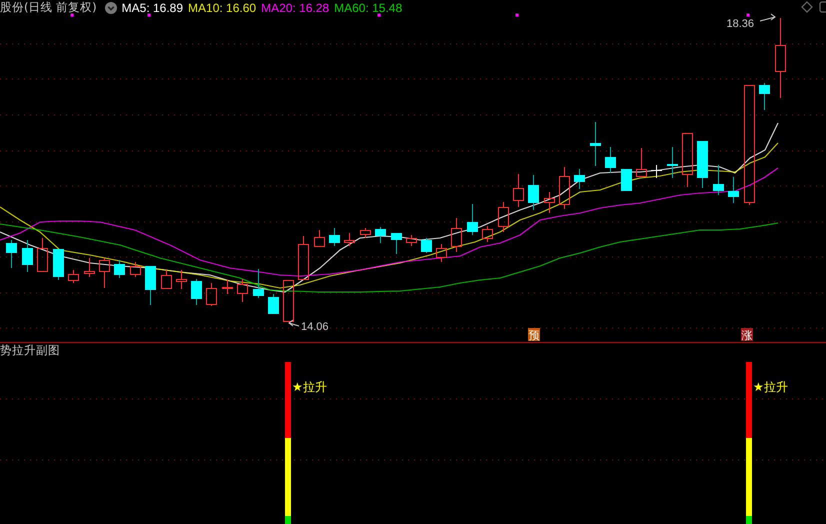 This screenshot has width=826, height=524. Describe the element at coordinates (807, 7) in the screenshot. I see `diamond-icon` at that location.